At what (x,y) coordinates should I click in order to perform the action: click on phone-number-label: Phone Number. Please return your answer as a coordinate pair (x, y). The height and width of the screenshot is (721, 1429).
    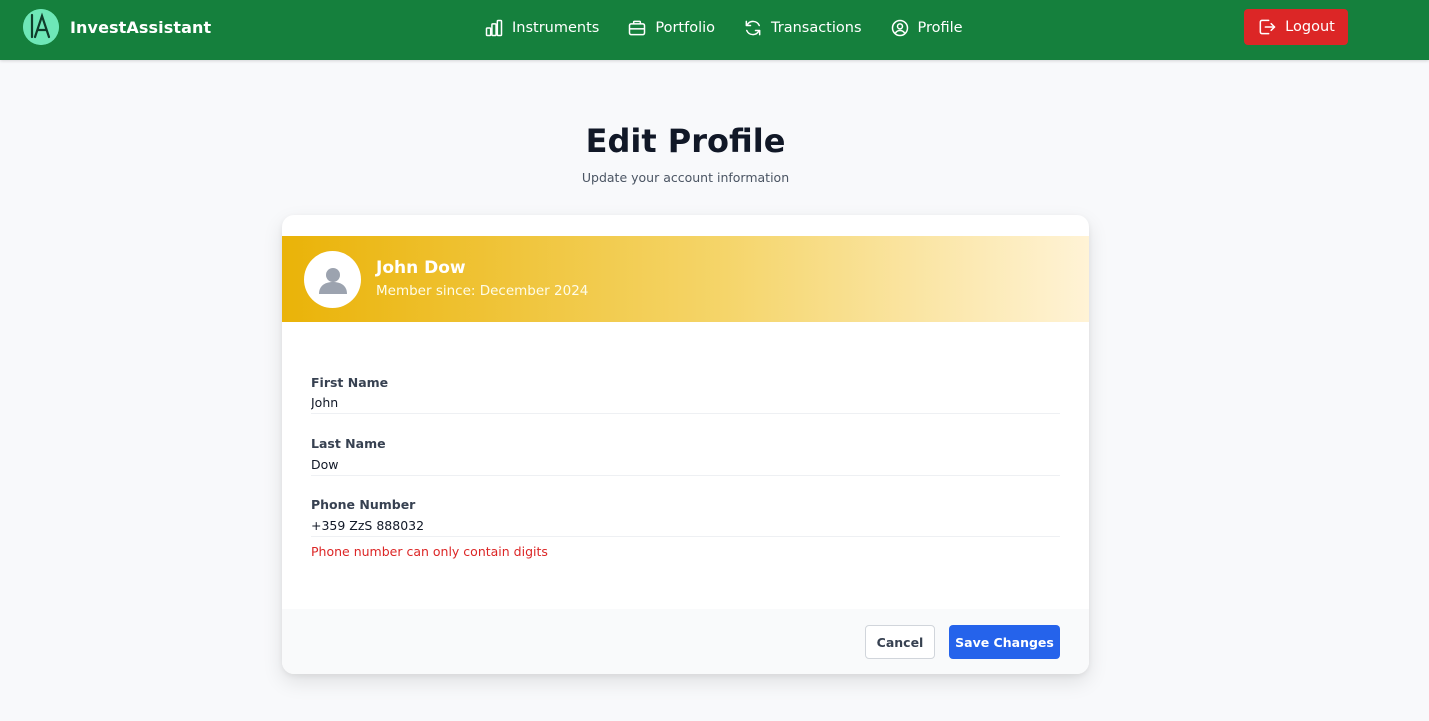
    Looking at the image, I should click on (363, 504).